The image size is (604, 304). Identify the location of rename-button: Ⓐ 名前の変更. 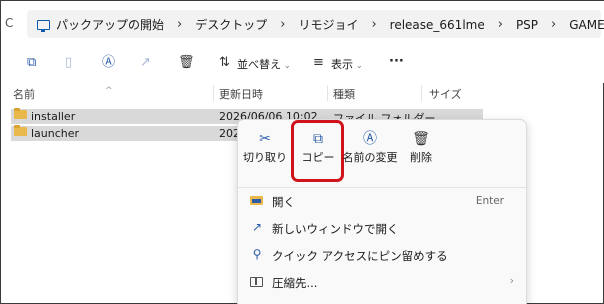
(370, 154).